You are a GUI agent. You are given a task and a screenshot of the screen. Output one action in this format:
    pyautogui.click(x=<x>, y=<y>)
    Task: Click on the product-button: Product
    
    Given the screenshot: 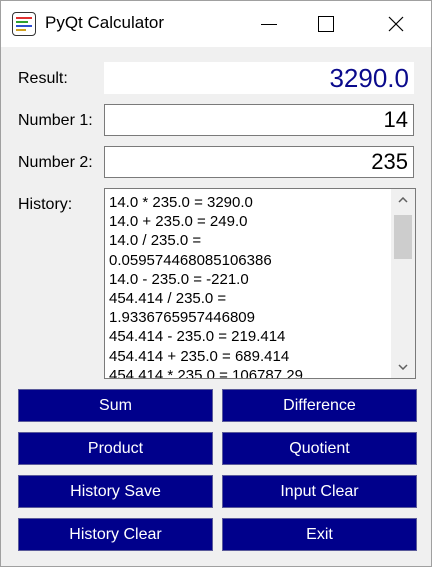 What is the action you would take?
    pyautogui.click(x=115, y=448)
    